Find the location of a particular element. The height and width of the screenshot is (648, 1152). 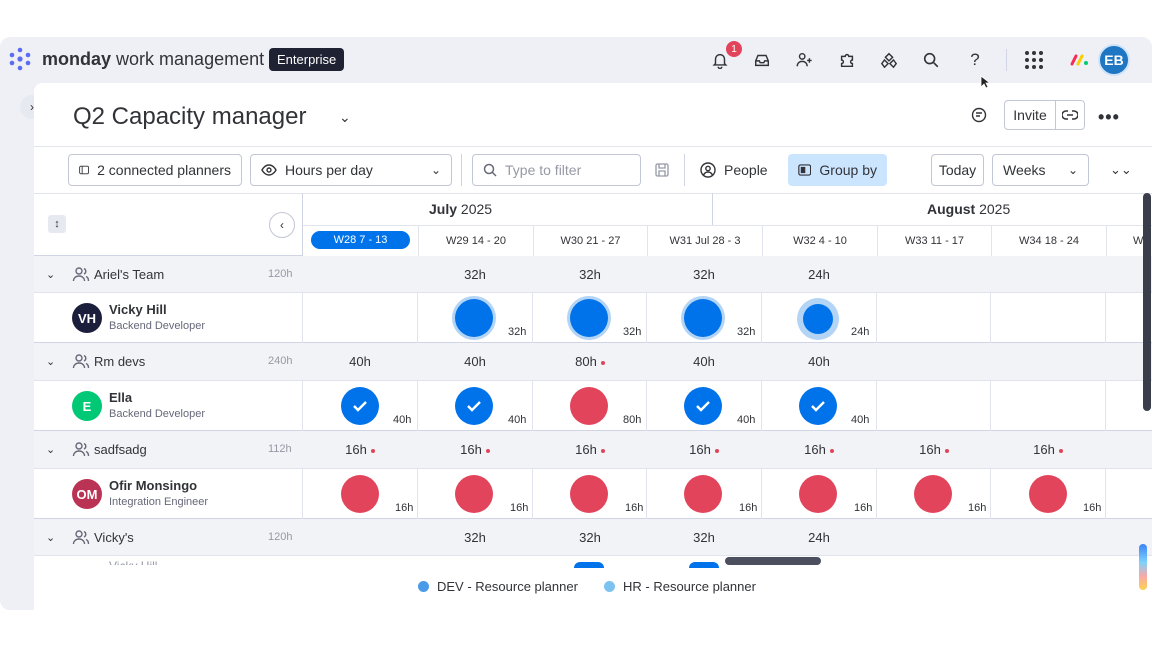

horizontal-scrollbar is located at coordinates (773, 561).